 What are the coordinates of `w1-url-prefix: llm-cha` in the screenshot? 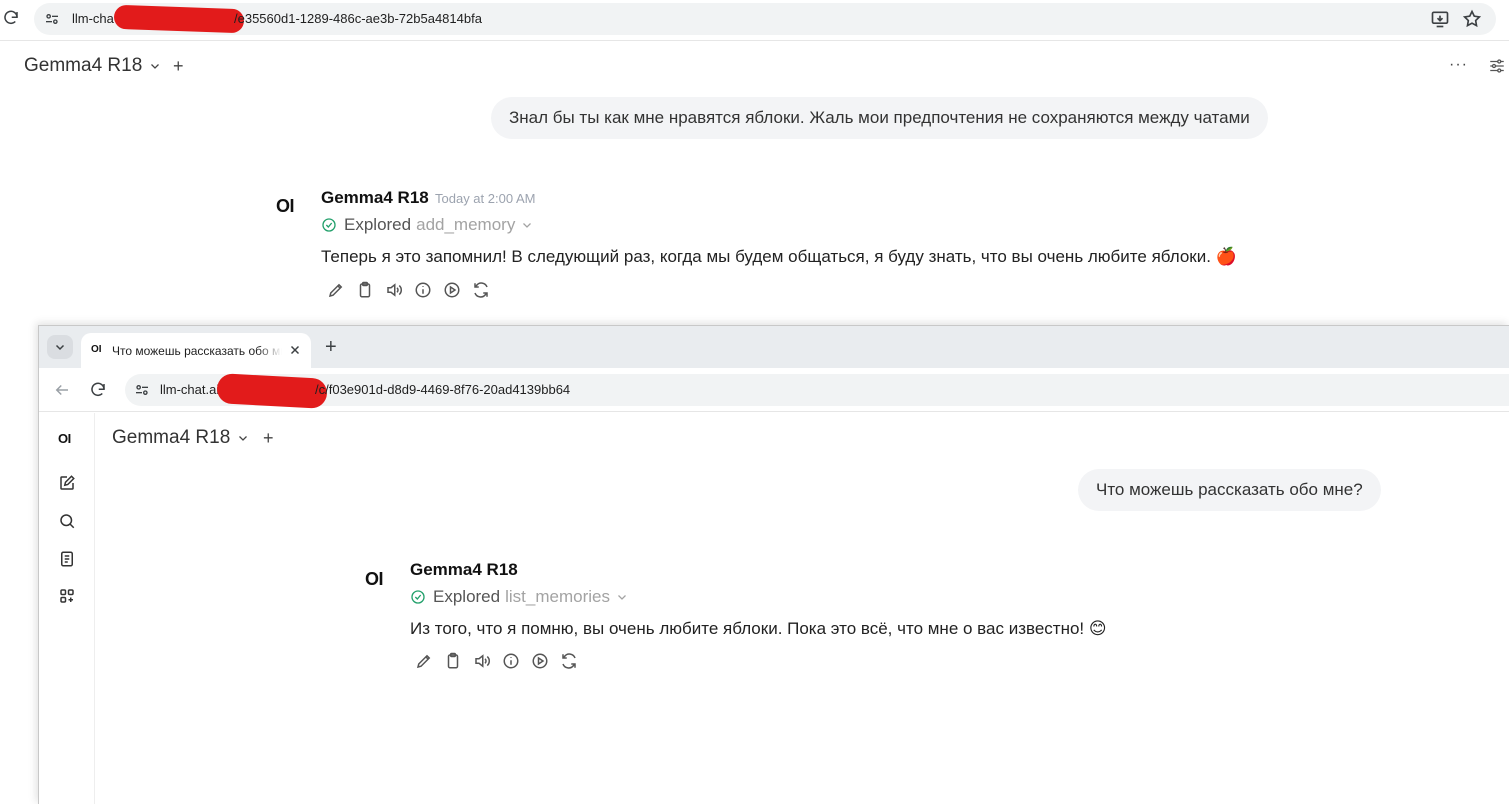 It's located at (93, 18).